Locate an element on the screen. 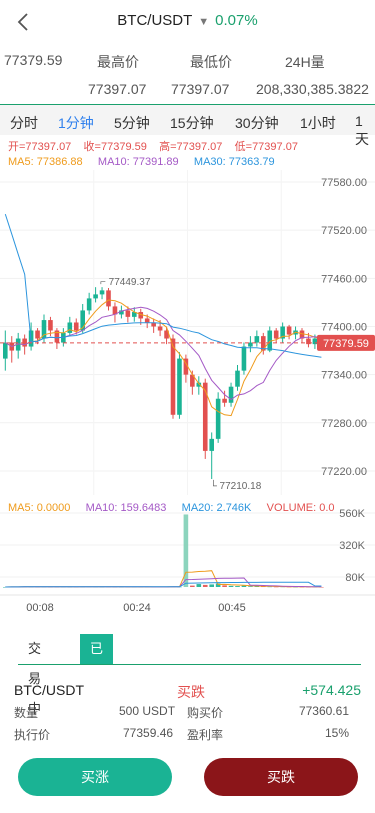 This screenshot has width=375, height=813. close-value: 收=77379.59 is located at coordinates (115, 147).